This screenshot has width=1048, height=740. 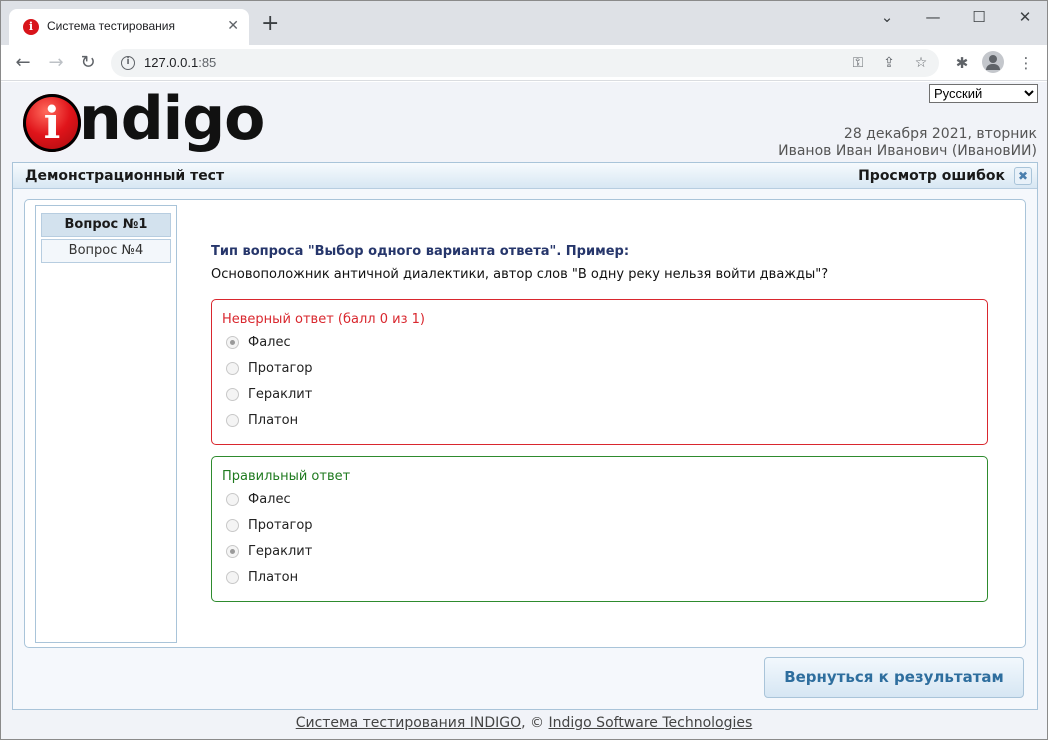 I want to click on wrong-answer-label: Неверный ответ (балл 0 из 1), so click(x=323, y=319).